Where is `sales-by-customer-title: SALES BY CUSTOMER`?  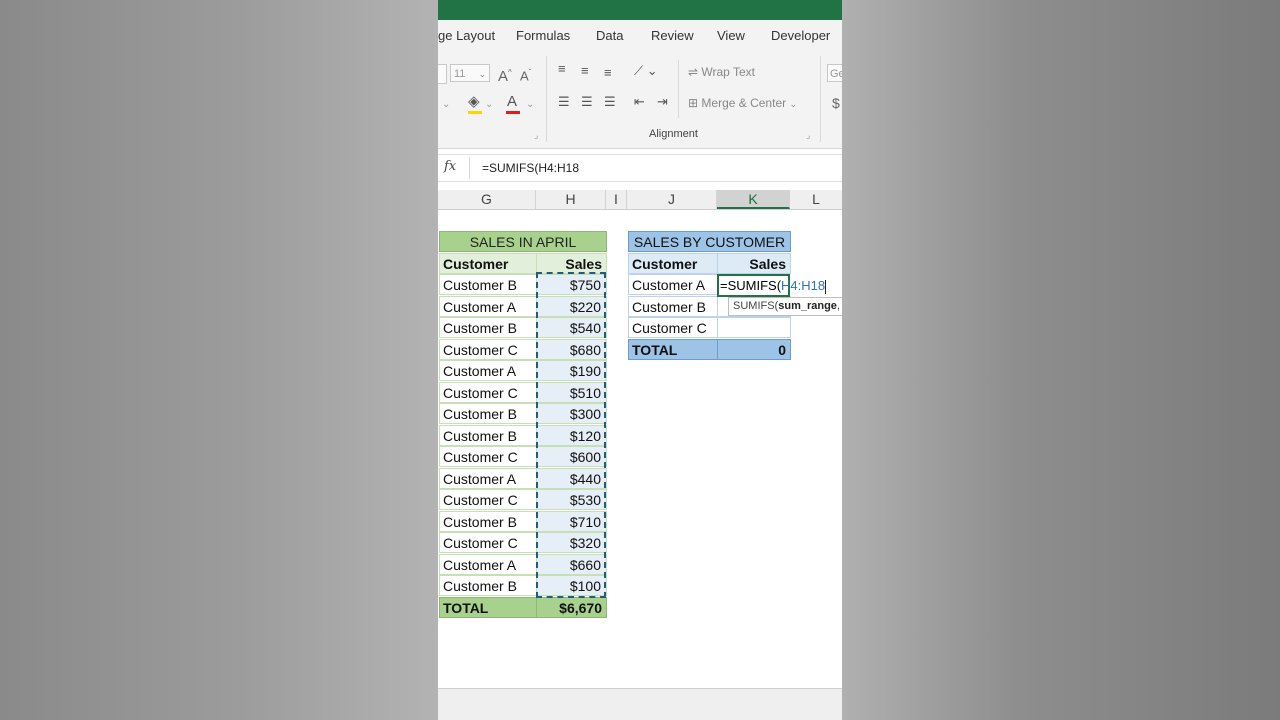 sales-by-customer-title: SALES BY CUSTOMER is located at coordinates (709, 241).